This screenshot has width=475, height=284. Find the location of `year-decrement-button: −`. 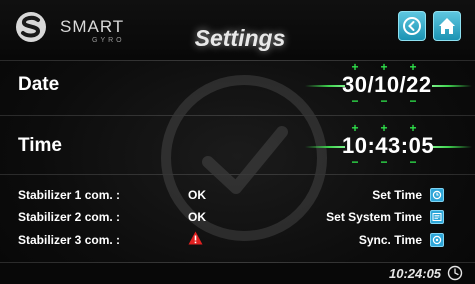

year-decrement-button: − is located at coordinates (413, 101).